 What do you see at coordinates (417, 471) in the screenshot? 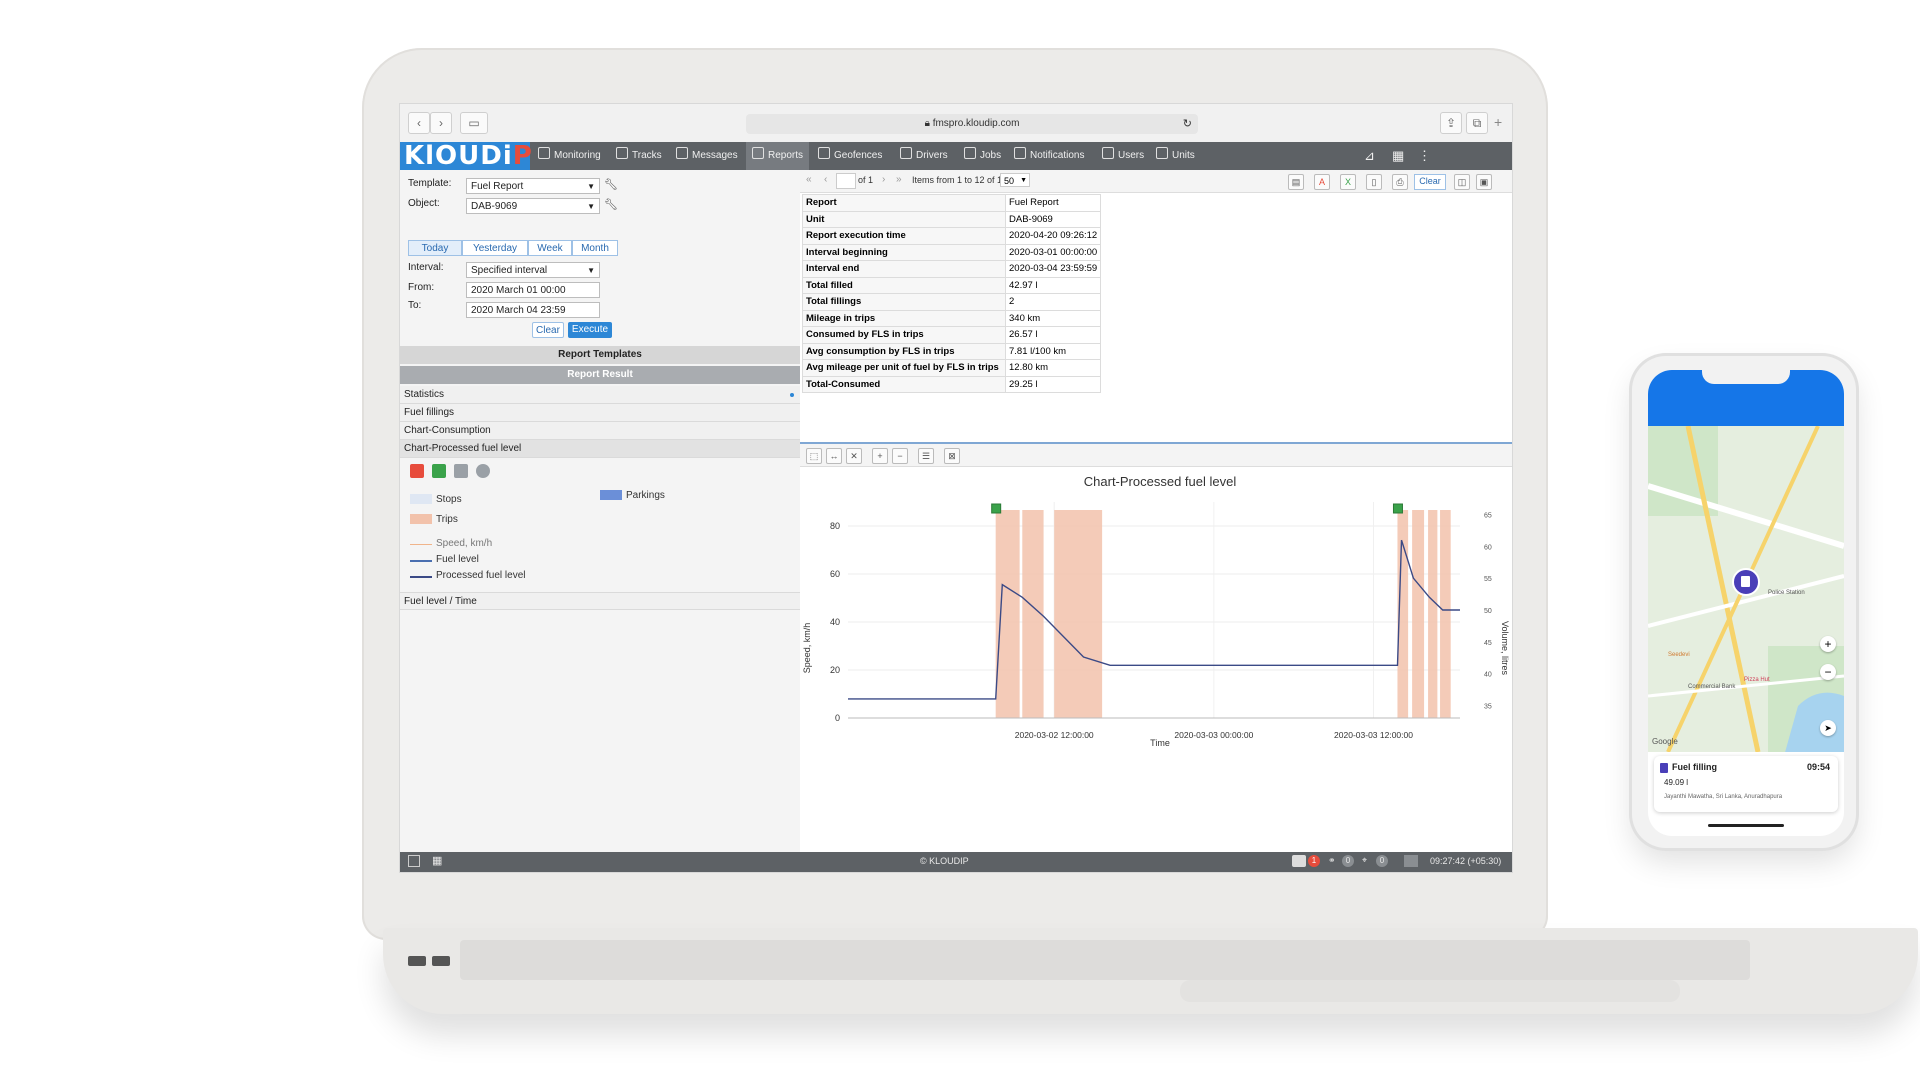
I see `pdf-export-icon` at bounding box center [417, 471].